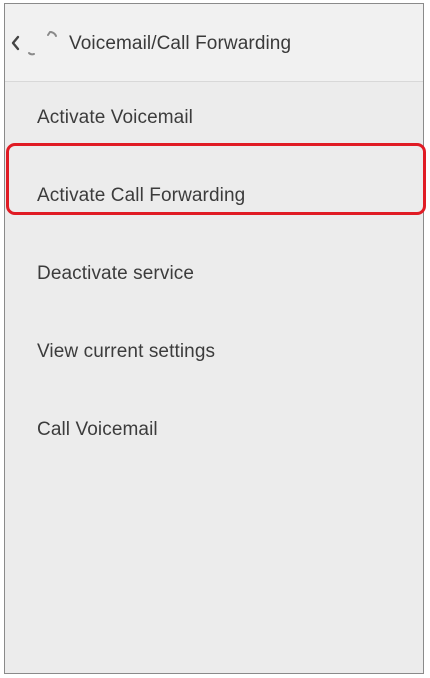 The width and height of the screenshot is (430, 678). Describe the element at coordinates (42, 43) in the screenshot. I see `phone-handset-icon` at that location.